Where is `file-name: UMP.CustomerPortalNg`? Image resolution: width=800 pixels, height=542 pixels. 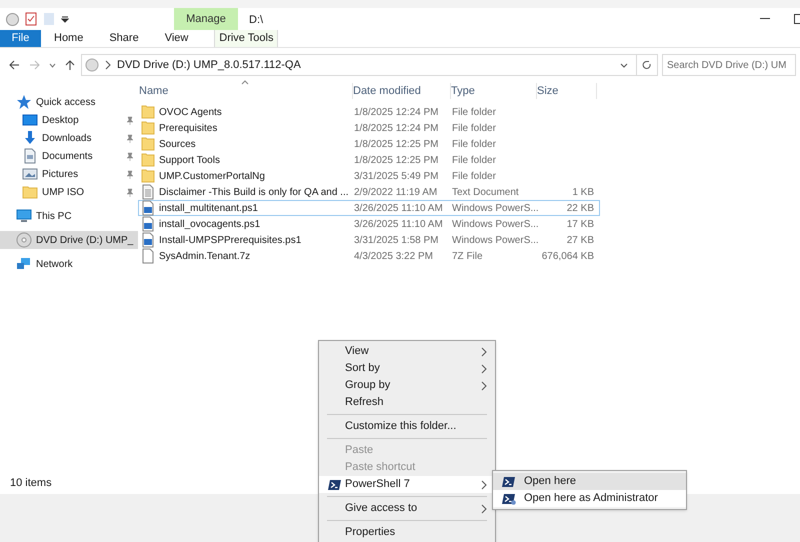
file-name: UMP.CustomerPortalNg is located at coordinates (212, 177).